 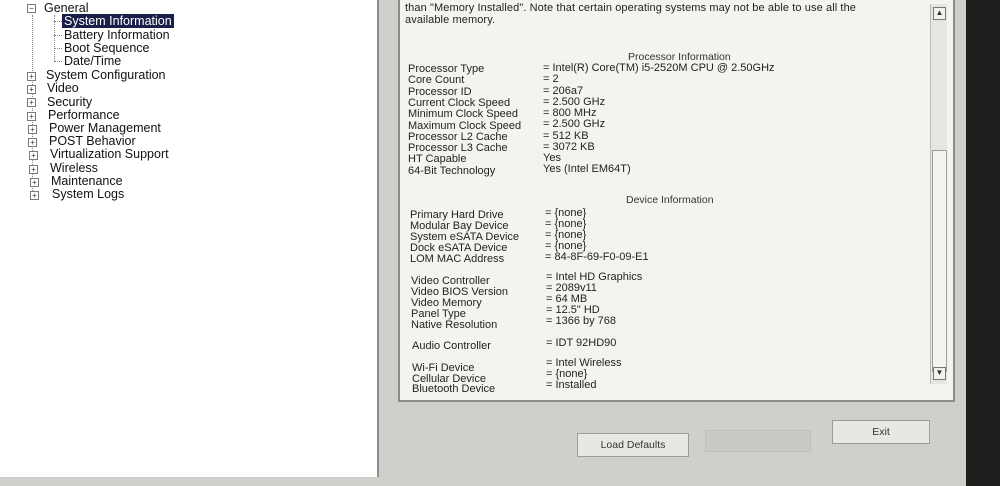 I want to click on info-label: LOM MAC Address, so click(x=457, y=259).